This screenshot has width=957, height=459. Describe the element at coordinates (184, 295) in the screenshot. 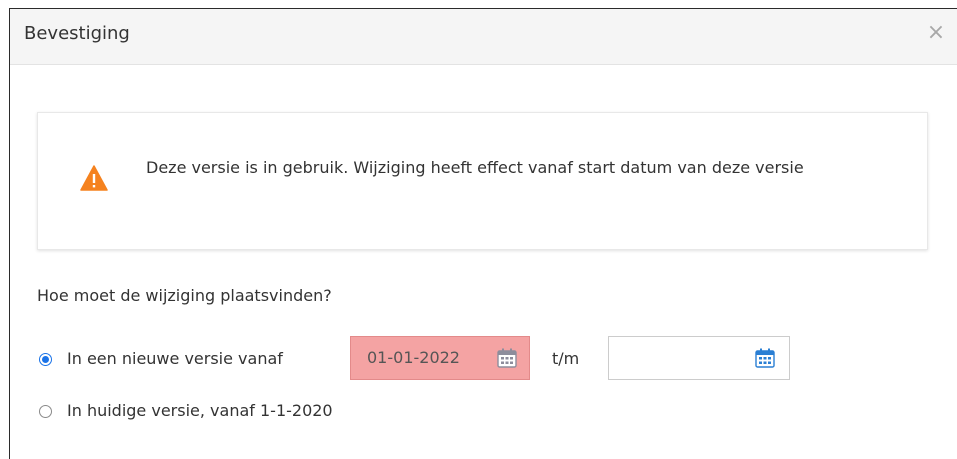

I see `question-label: Hoe moet de wijziging plaatsvinden?` at that location.